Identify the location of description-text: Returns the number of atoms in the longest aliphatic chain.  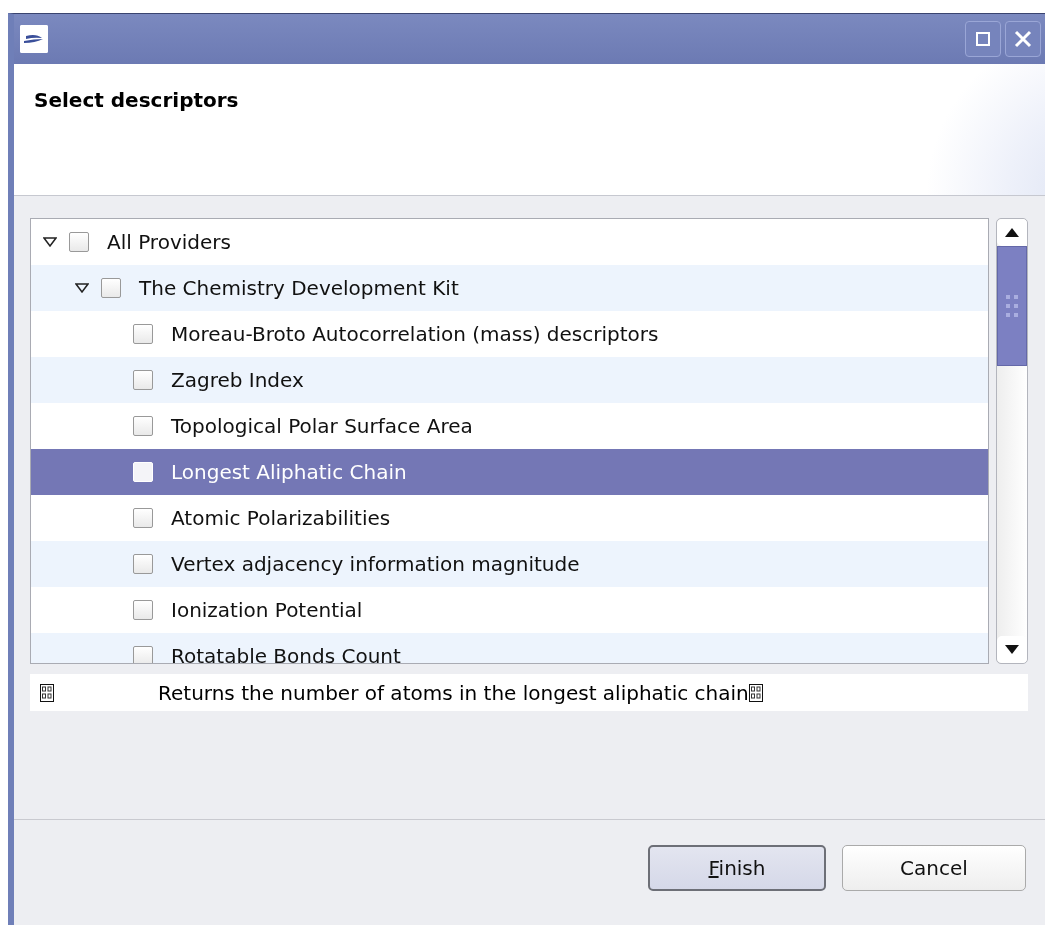
(453, 692).